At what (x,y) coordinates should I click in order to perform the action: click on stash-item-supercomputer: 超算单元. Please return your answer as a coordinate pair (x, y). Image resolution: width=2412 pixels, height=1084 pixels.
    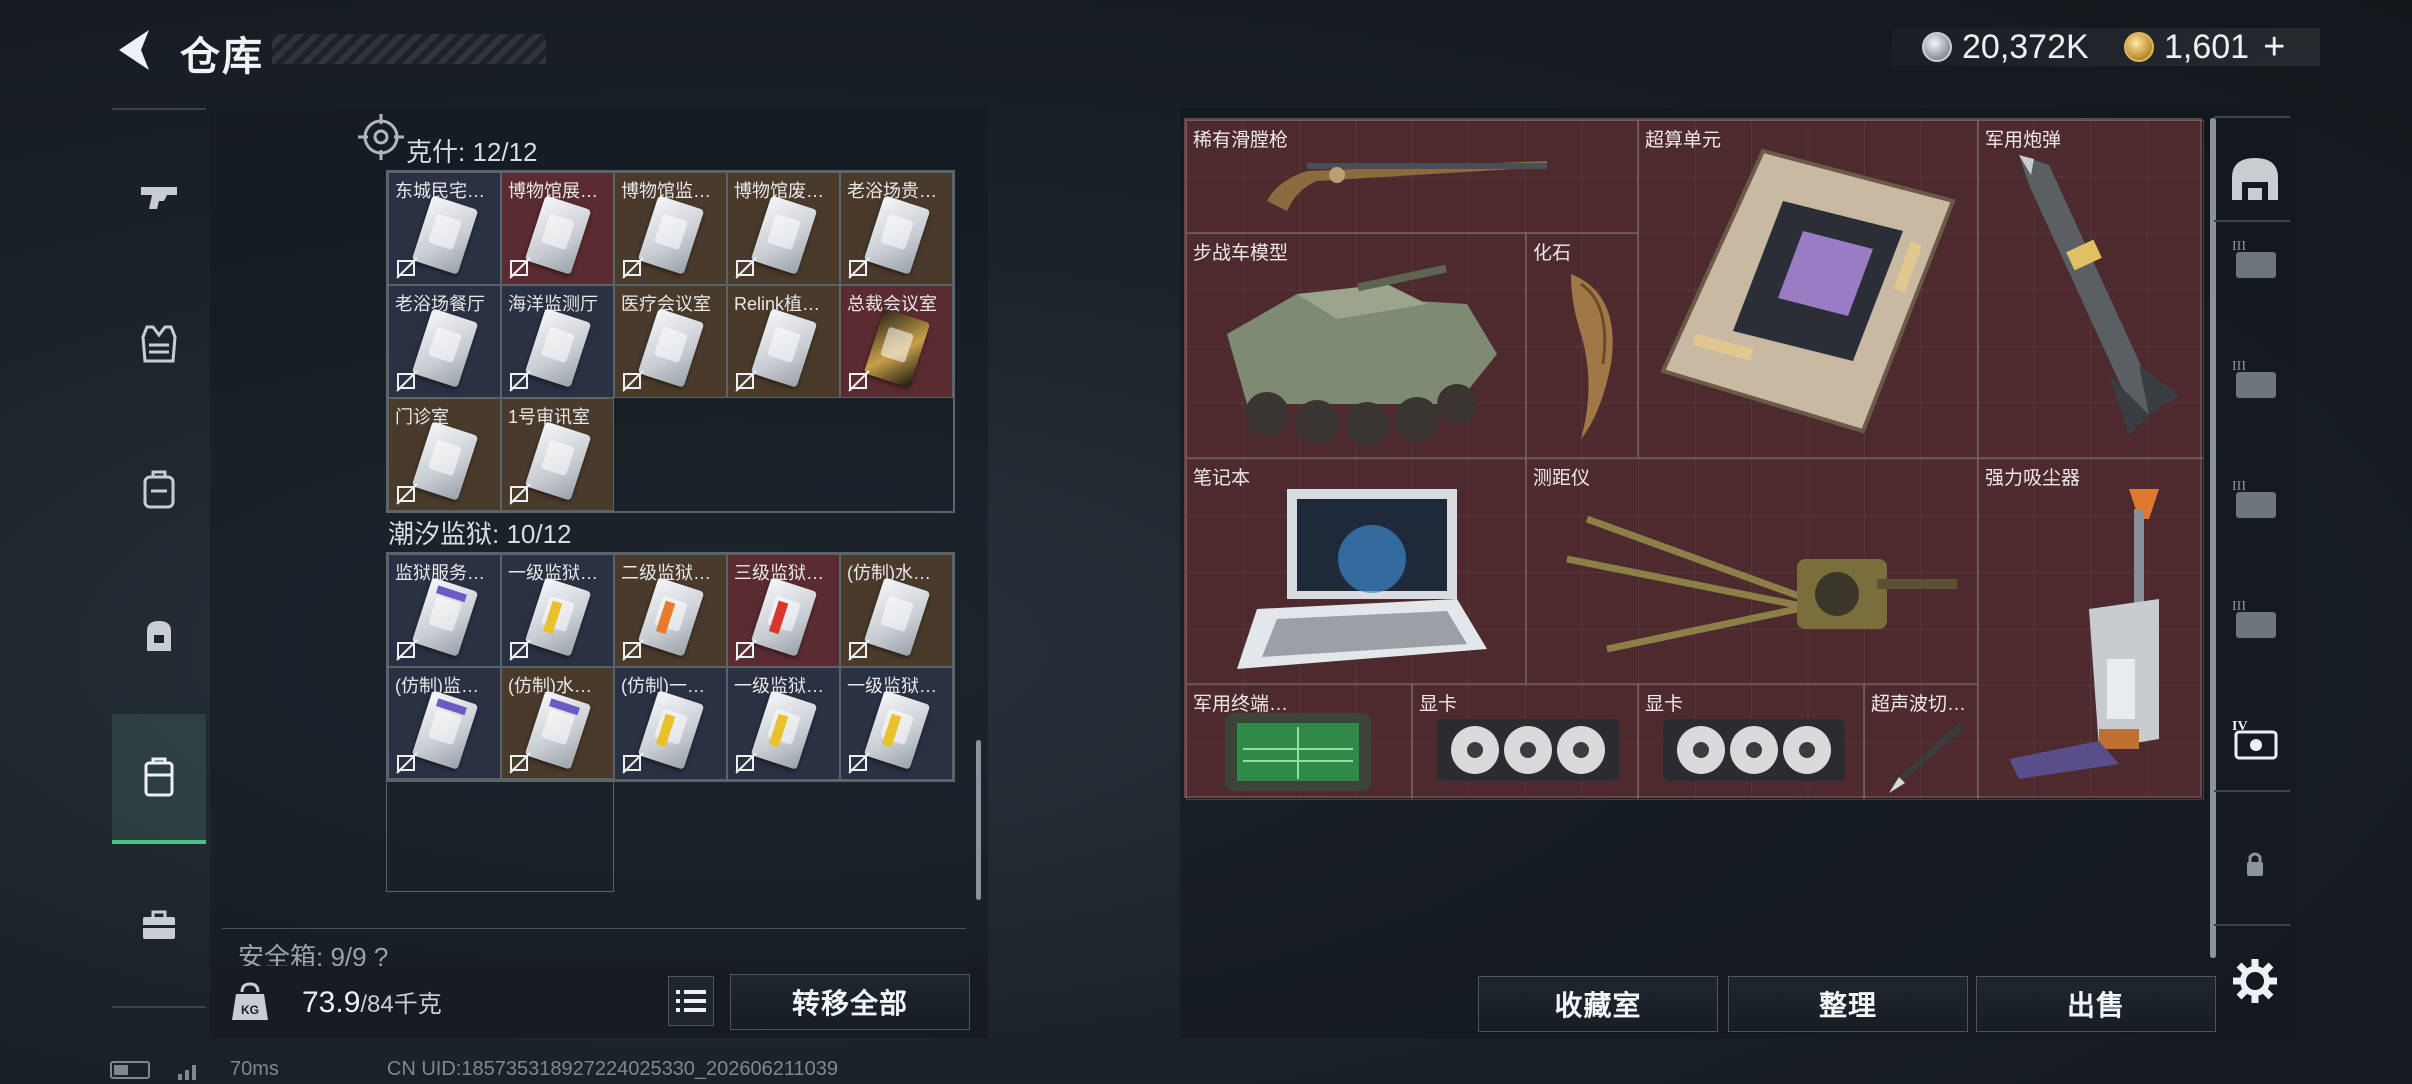
    Looking at the image, I should click on (1808, 289).